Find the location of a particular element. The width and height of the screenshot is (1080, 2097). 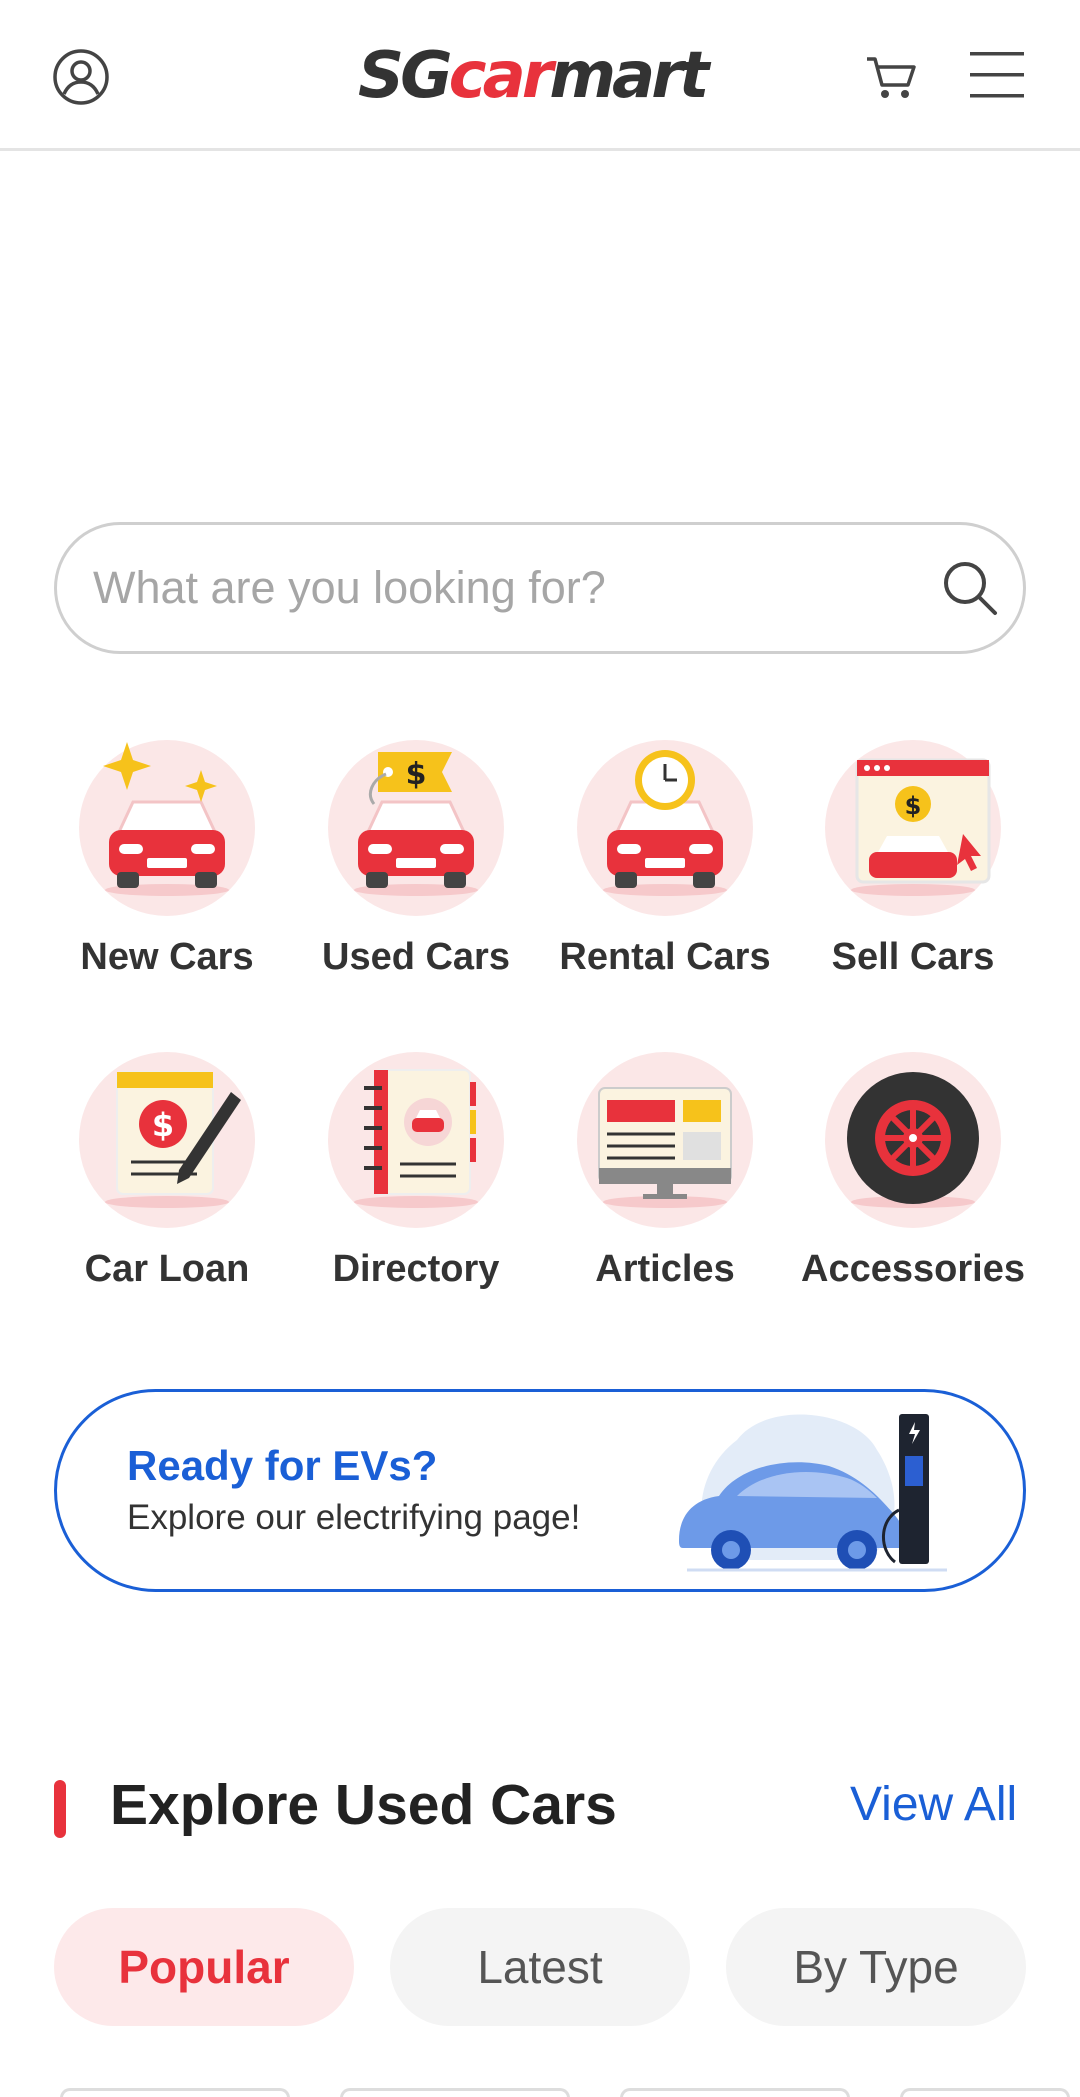

directory-icon is located at coordinates (416, 1140).